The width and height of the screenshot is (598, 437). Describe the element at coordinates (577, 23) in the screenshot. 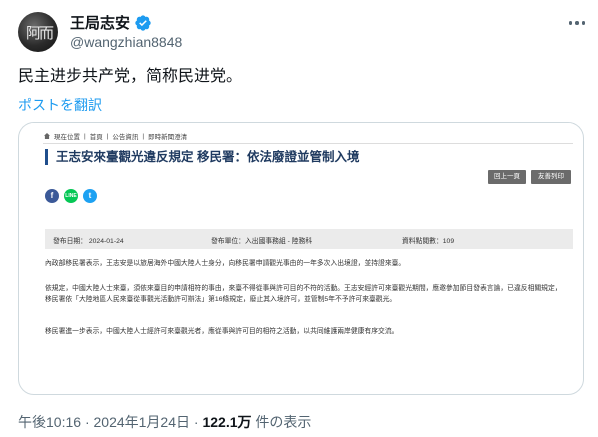

I see `more-options-icon` at that location.